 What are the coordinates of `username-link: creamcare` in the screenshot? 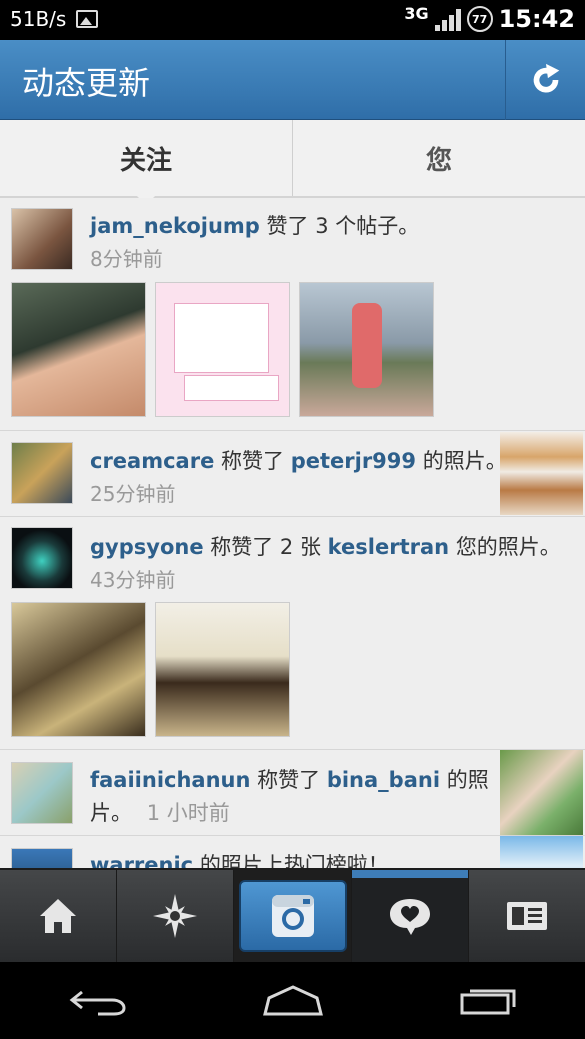 It's located at (152, 461).